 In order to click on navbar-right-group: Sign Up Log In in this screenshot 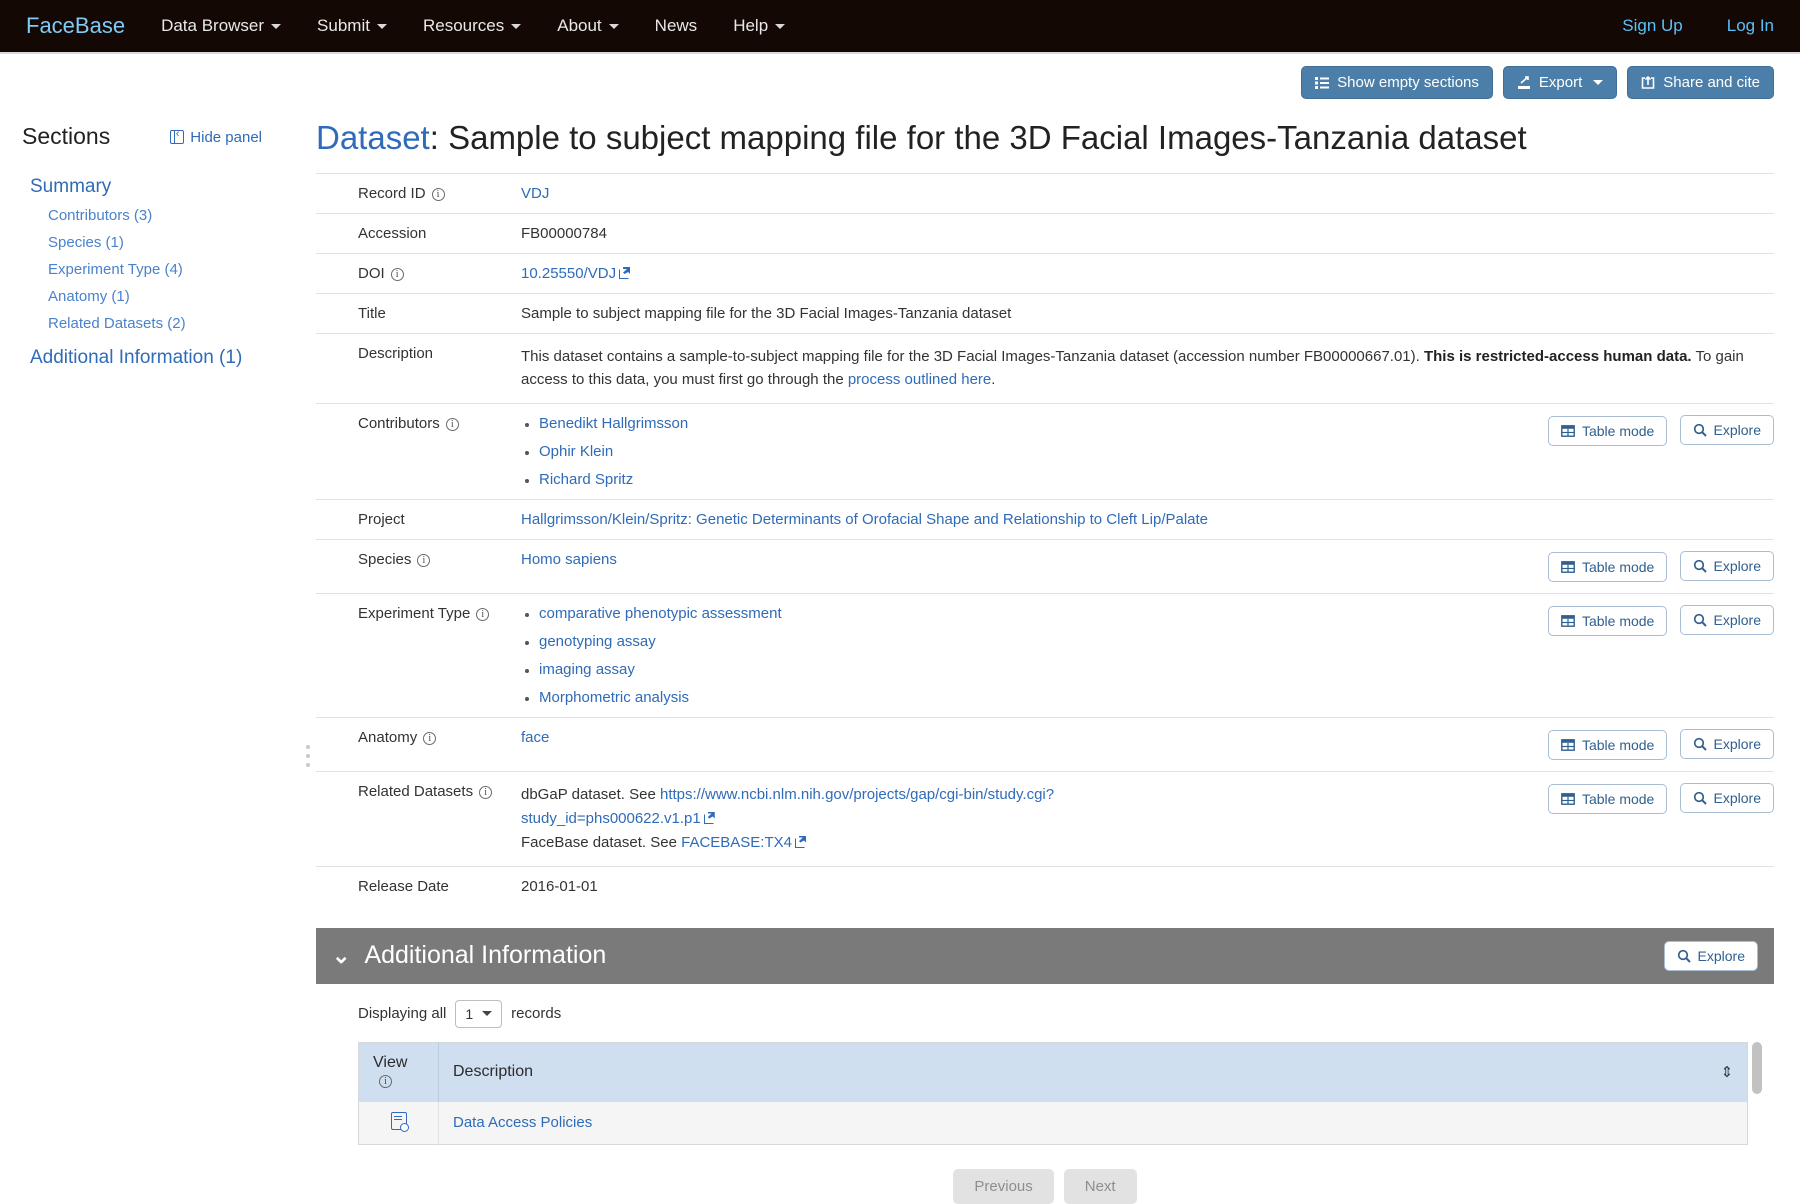, I will do `click(1676, 26)`.